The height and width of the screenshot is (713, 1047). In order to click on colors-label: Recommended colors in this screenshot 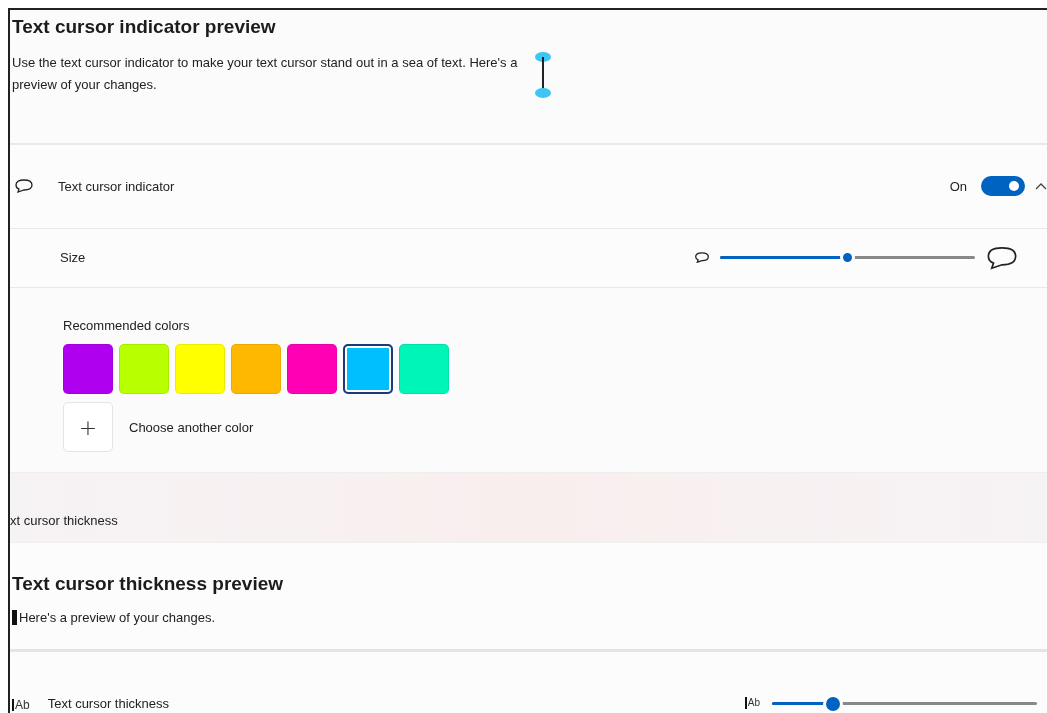, I will do `click(126, 326)`.